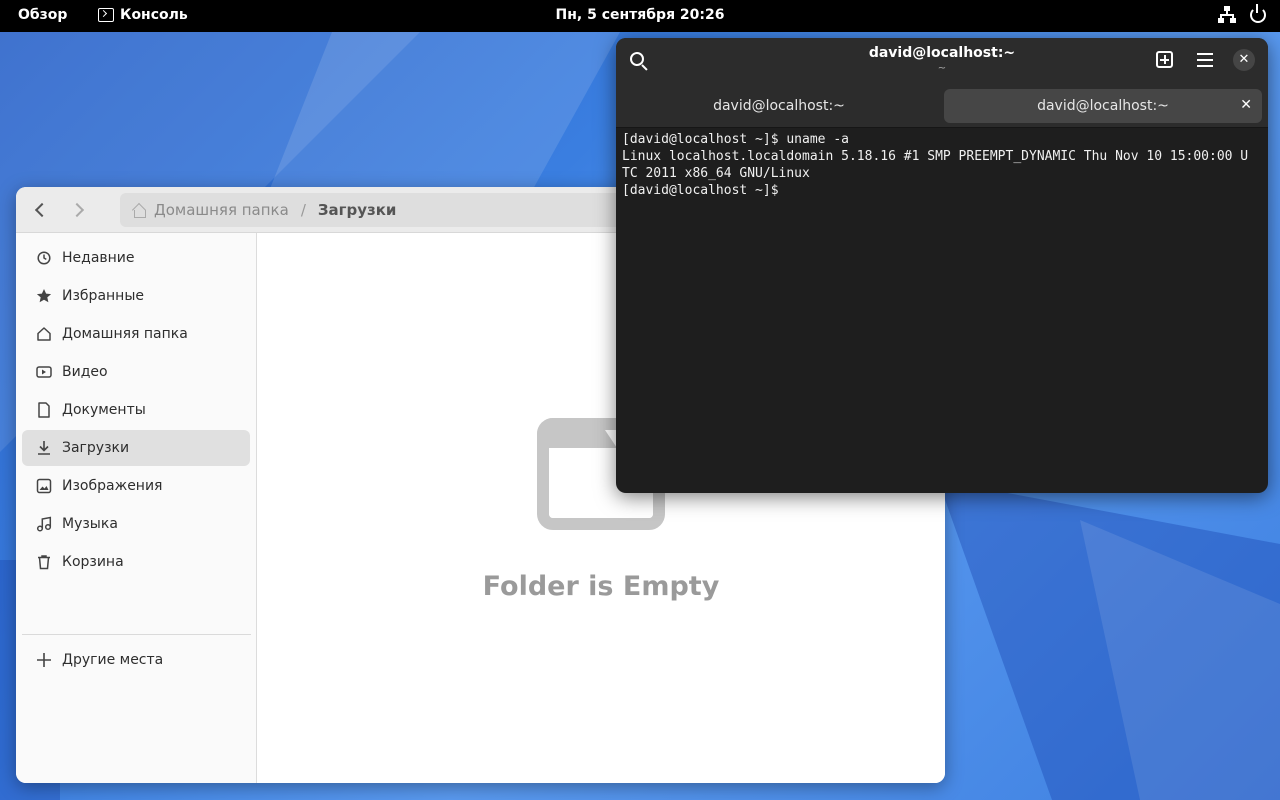 This screenshot has width=1280, height=800. I want to click on sidebar-item-trash: Корзина, so click(136, 562).